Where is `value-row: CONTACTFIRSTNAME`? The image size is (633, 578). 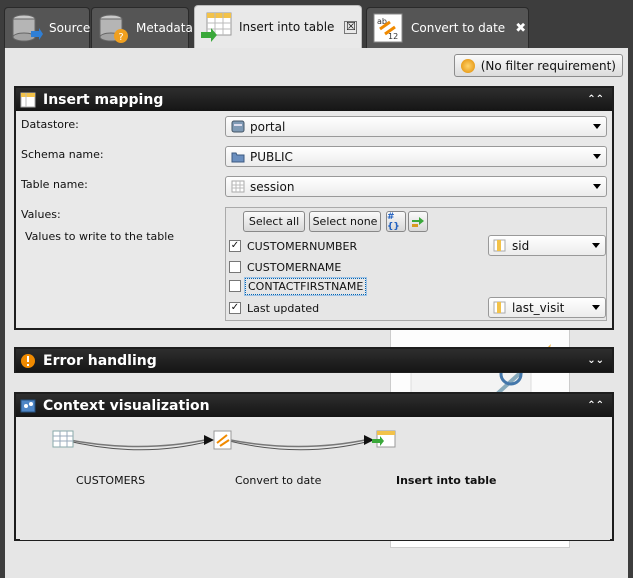 value-row: CONTACTFIRSTNAME is located at coordinates (298, 286).